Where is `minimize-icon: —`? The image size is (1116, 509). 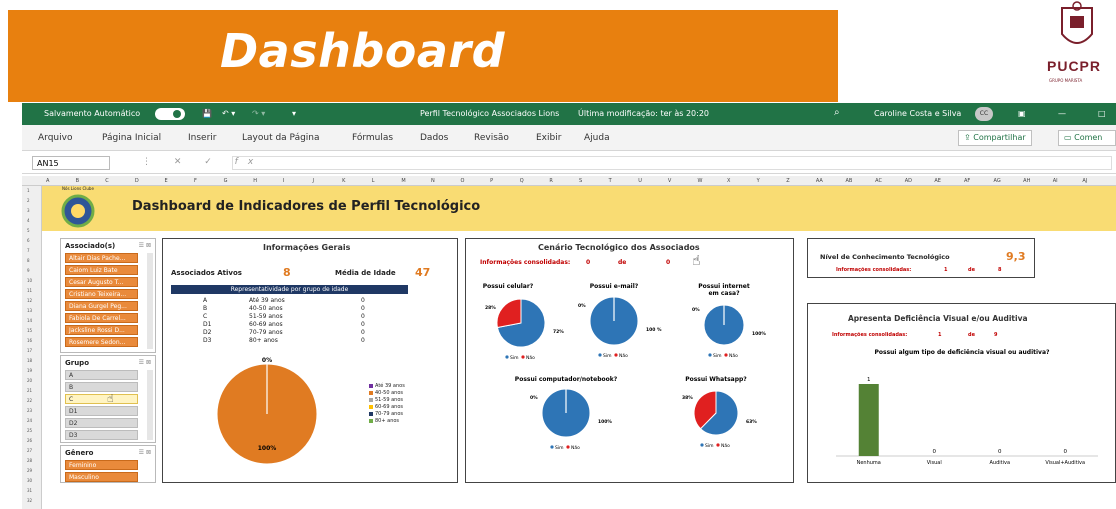 minimize-icon: — is located at coordinates (1062, 113).